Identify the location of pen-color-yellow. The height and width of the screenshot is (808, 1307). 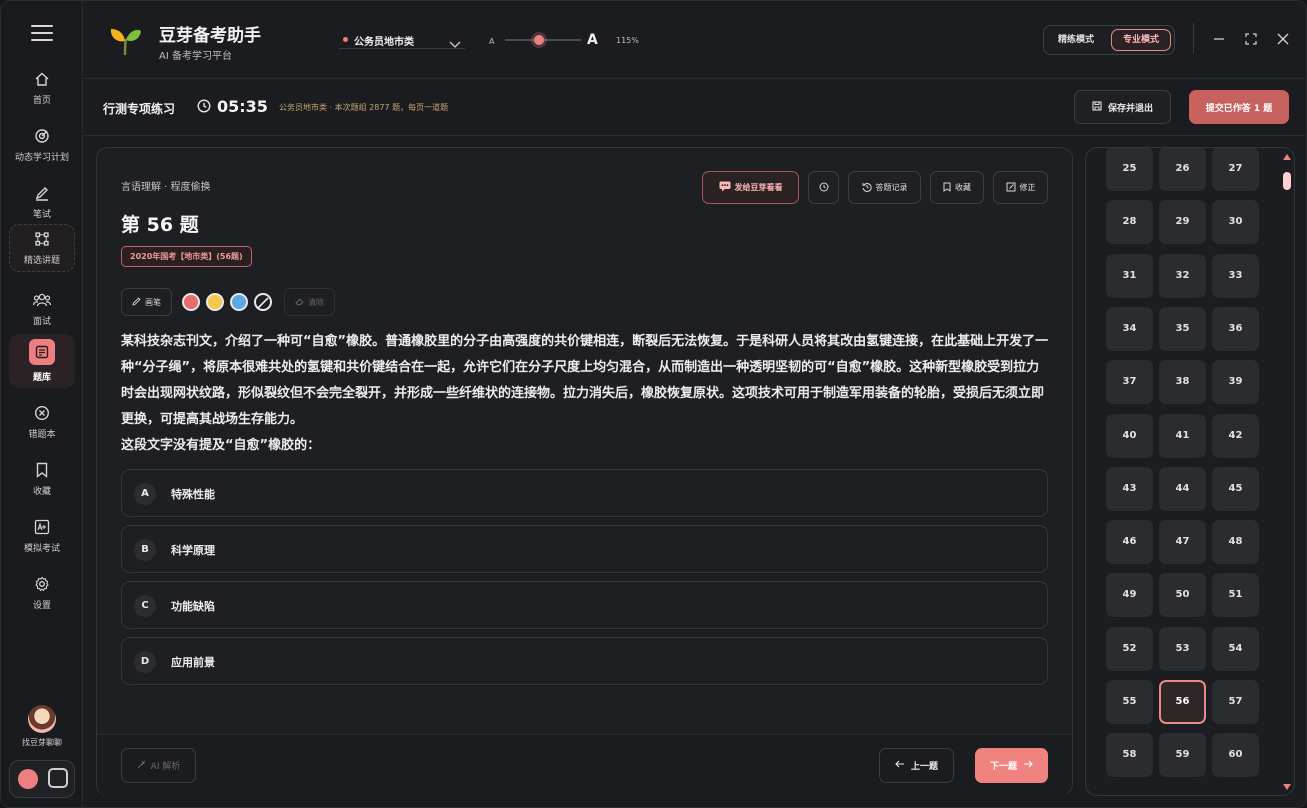
(215, 302).